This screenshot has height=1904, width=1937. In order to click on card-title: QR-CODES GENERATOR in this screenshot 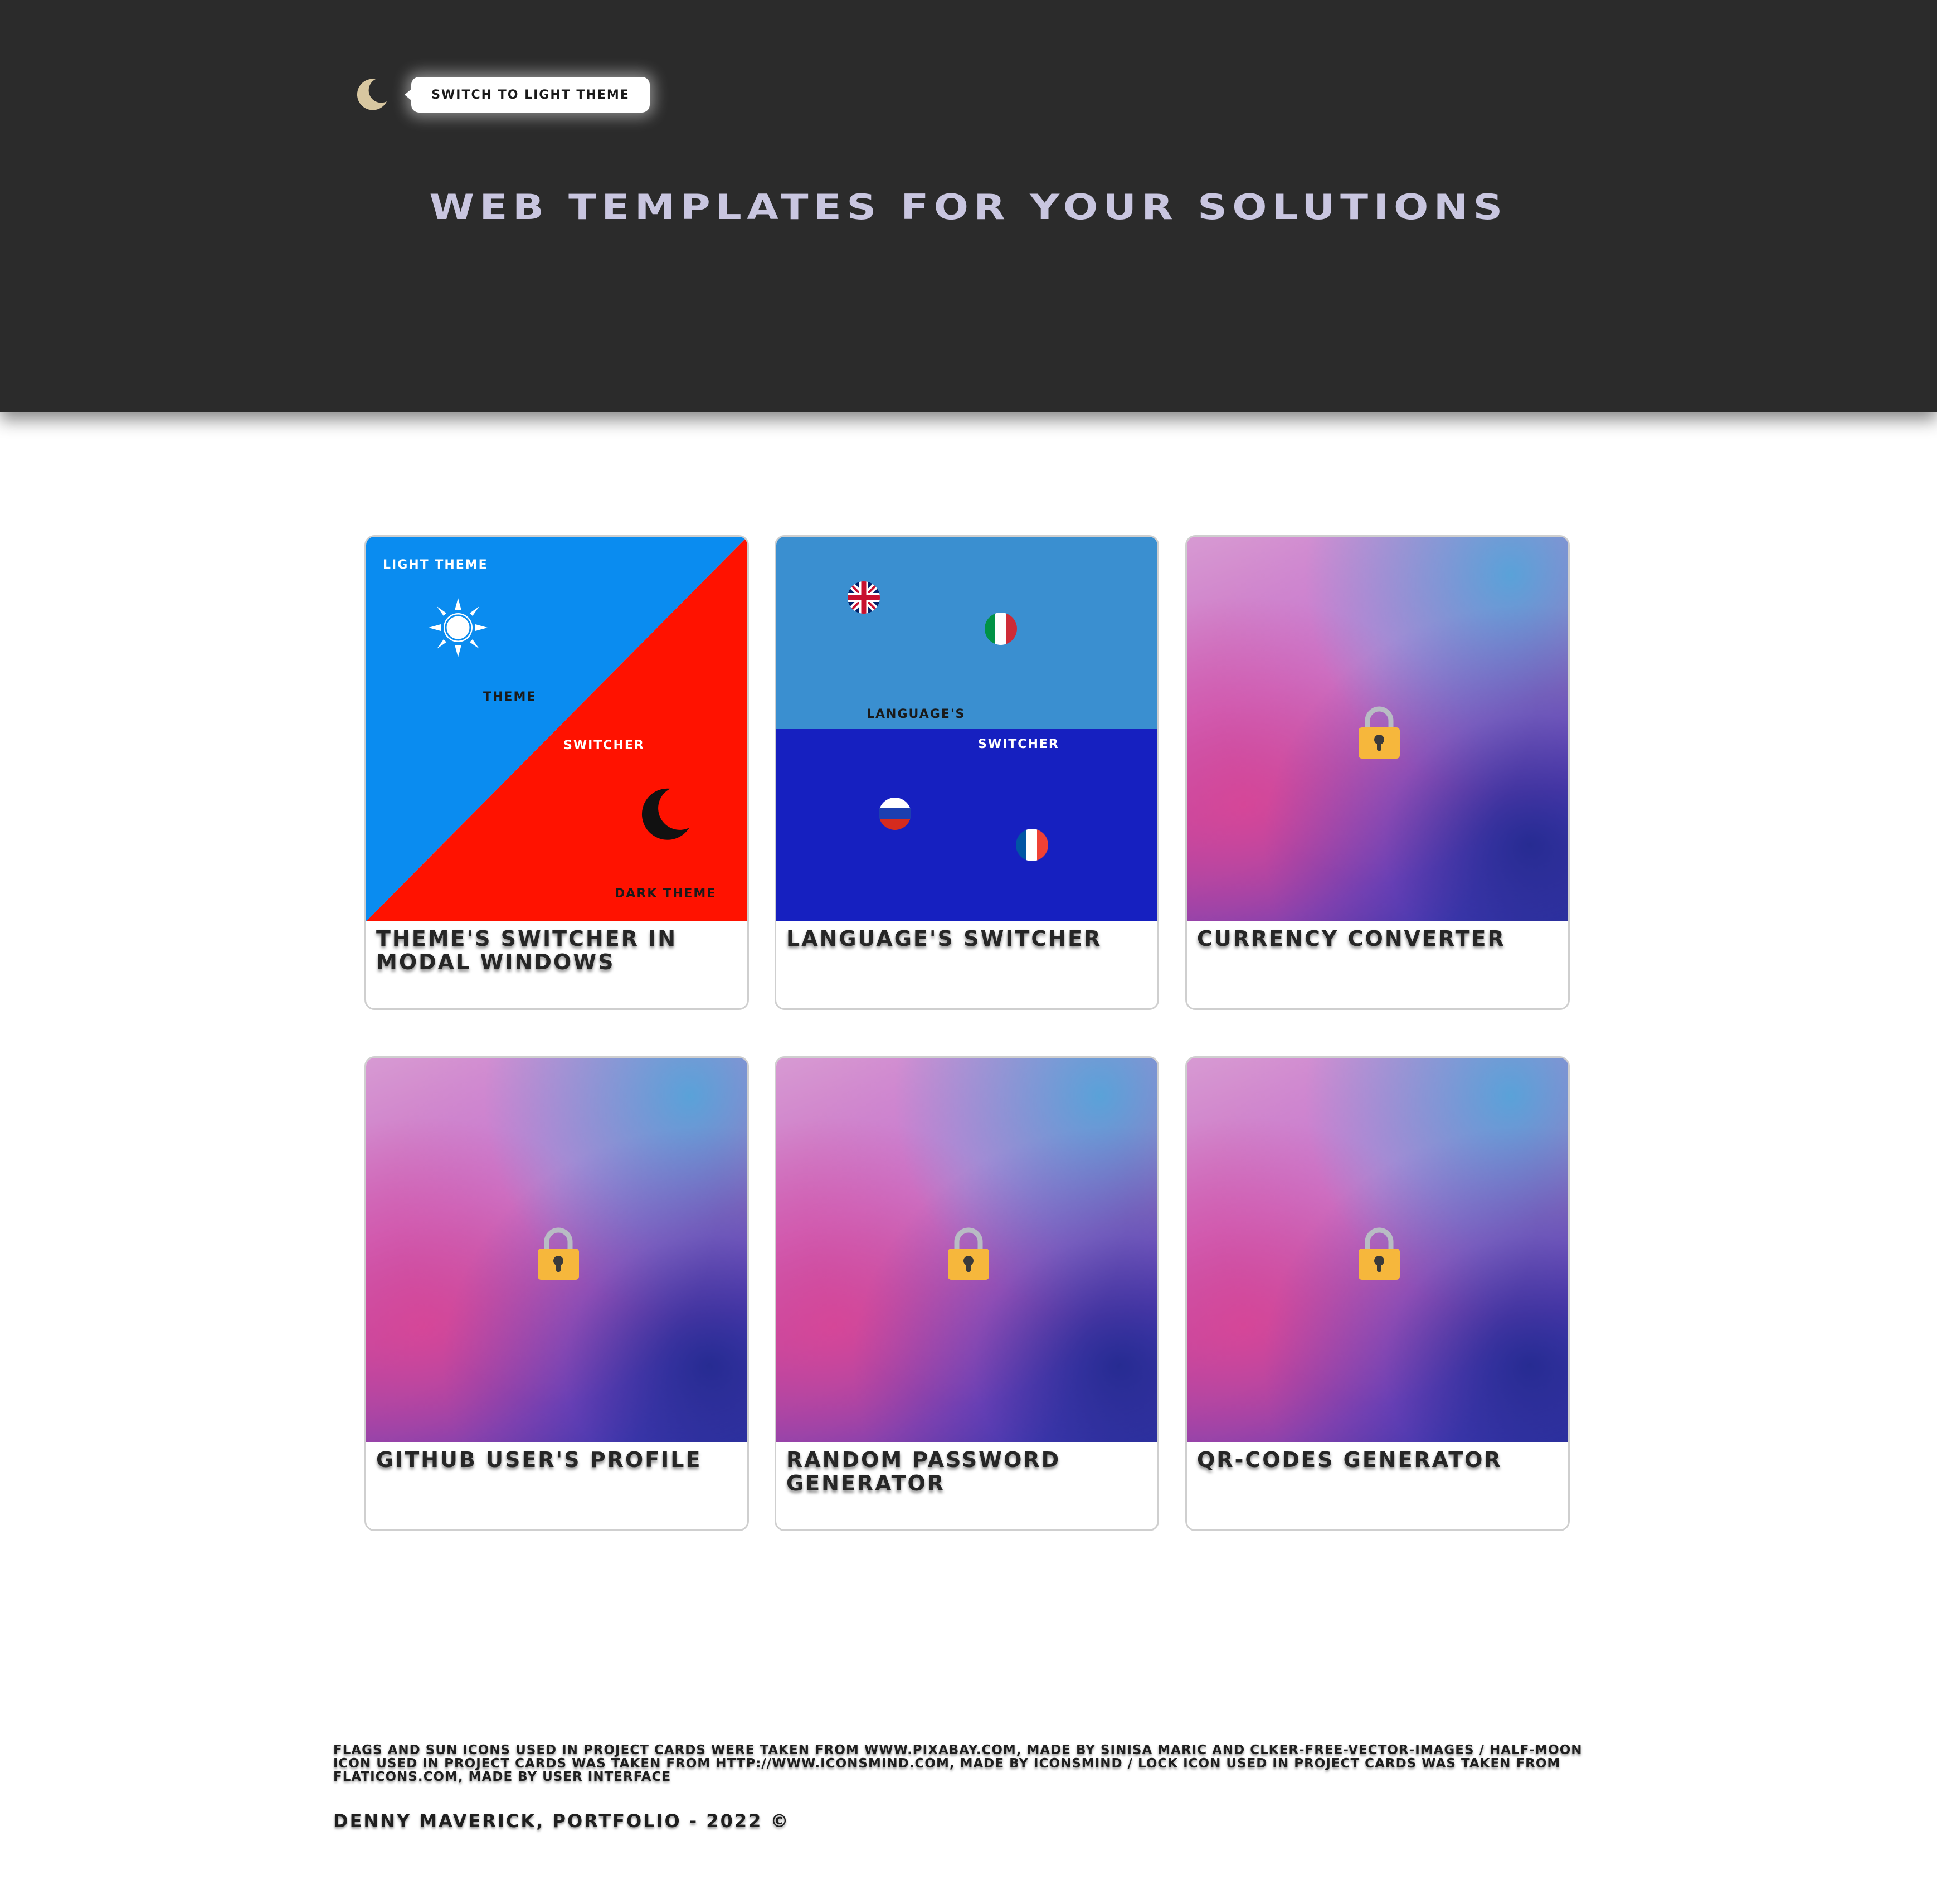, I will do `click(1349, 1460)`.